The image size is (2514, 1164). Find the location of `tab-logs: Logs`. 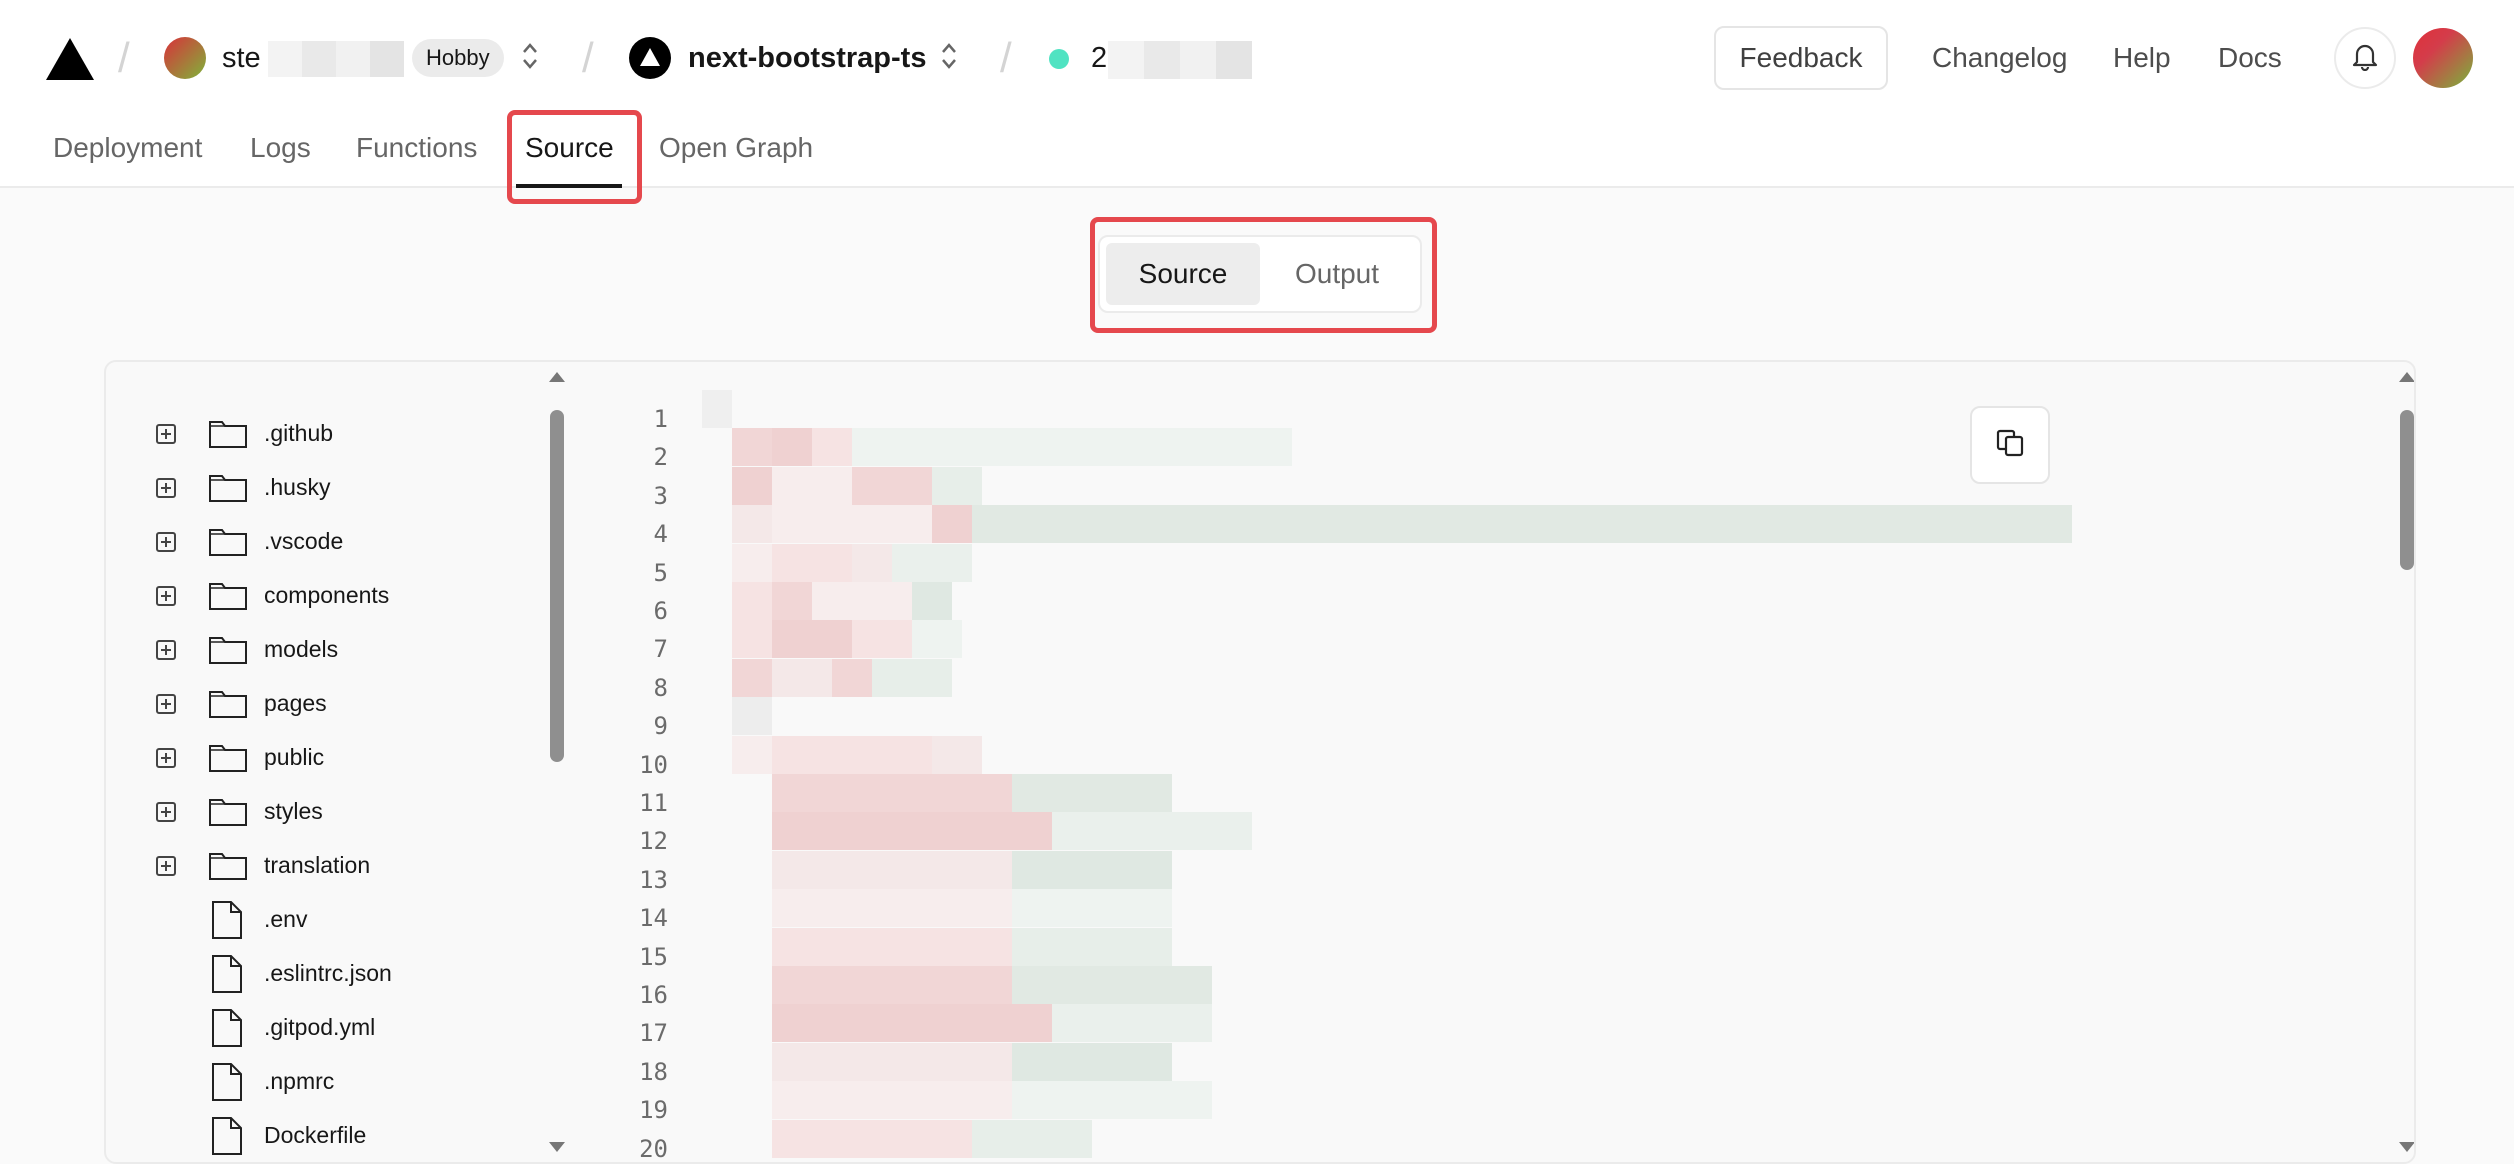

tab-logs: Logs is located at coordinates (280, 148).